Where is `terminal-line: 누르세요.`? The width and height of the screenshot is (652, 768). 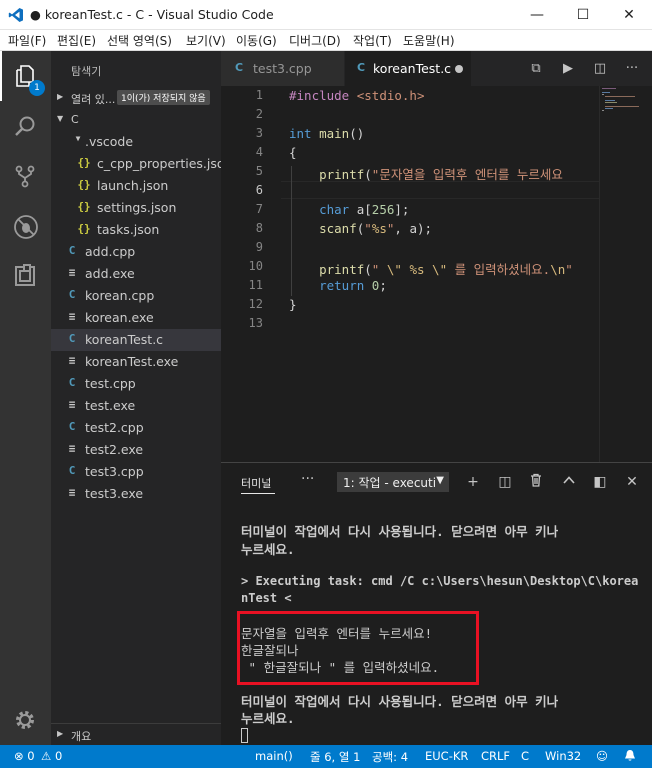 terminal-line: 누르세요. is located at coordinates (268, 549).